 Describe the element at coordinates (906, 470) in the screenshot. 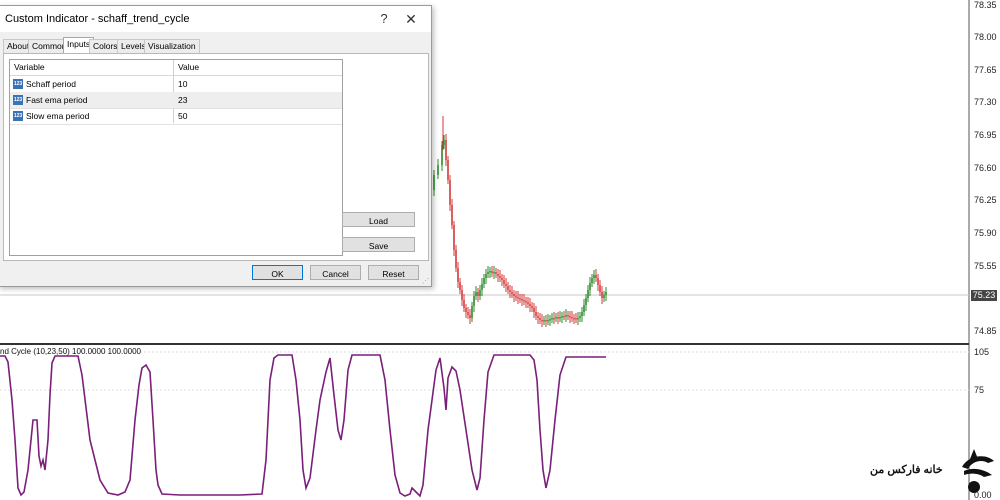

I see `logo-text: خانه فارکس من` at that location.